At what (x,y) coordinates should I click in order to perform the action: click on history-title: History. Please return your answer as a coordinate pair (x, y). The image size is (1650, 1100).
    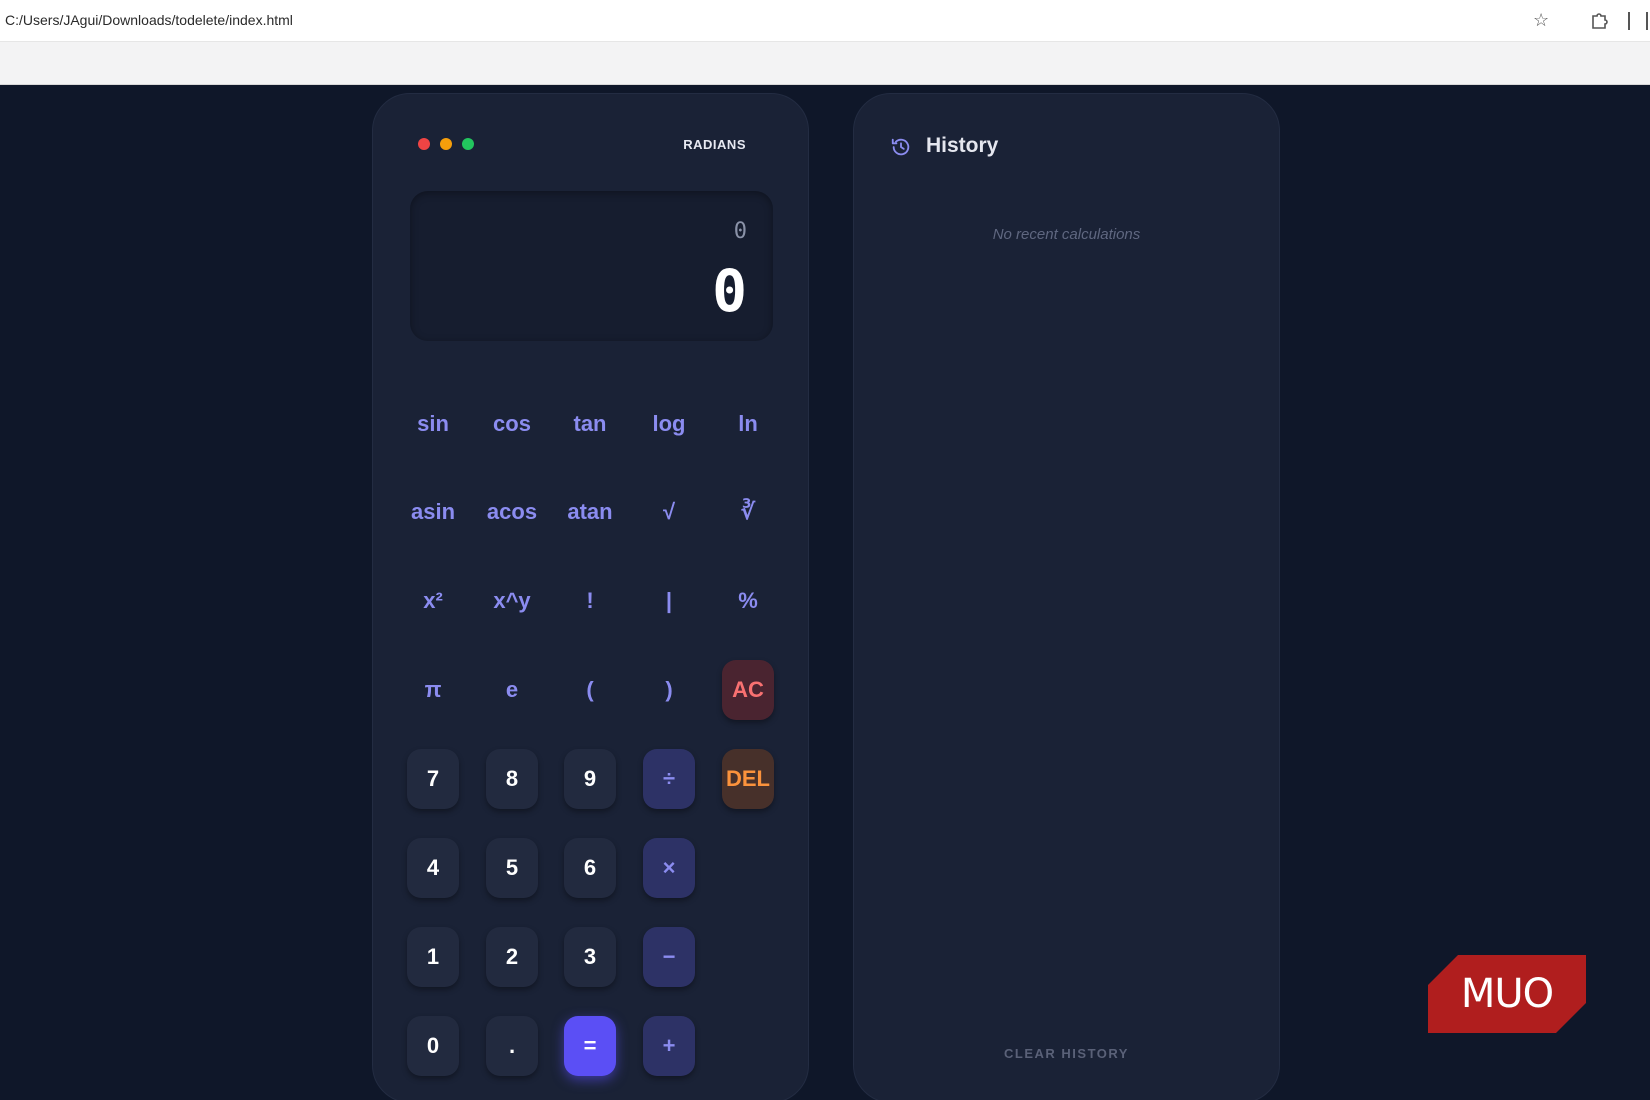
    Looking at the image, I should click on (962, 145).